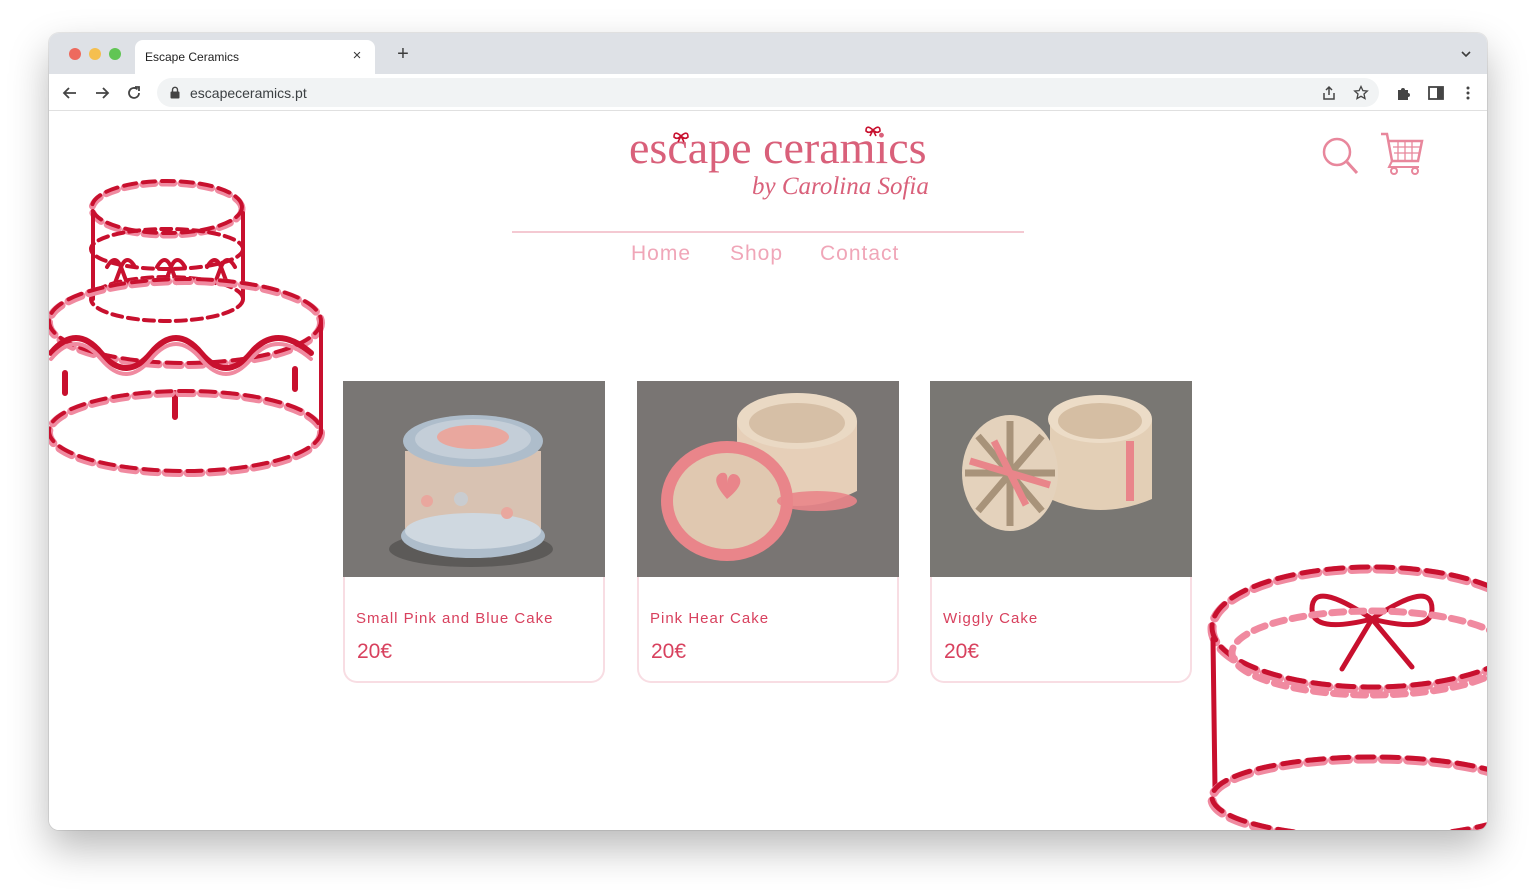 This screenshot has width=1536, height=895. What do you see at coordinates (990, 618) in the screenshot?
I see `product-name: Wiggly Cake` at bounding box center [990, 618].